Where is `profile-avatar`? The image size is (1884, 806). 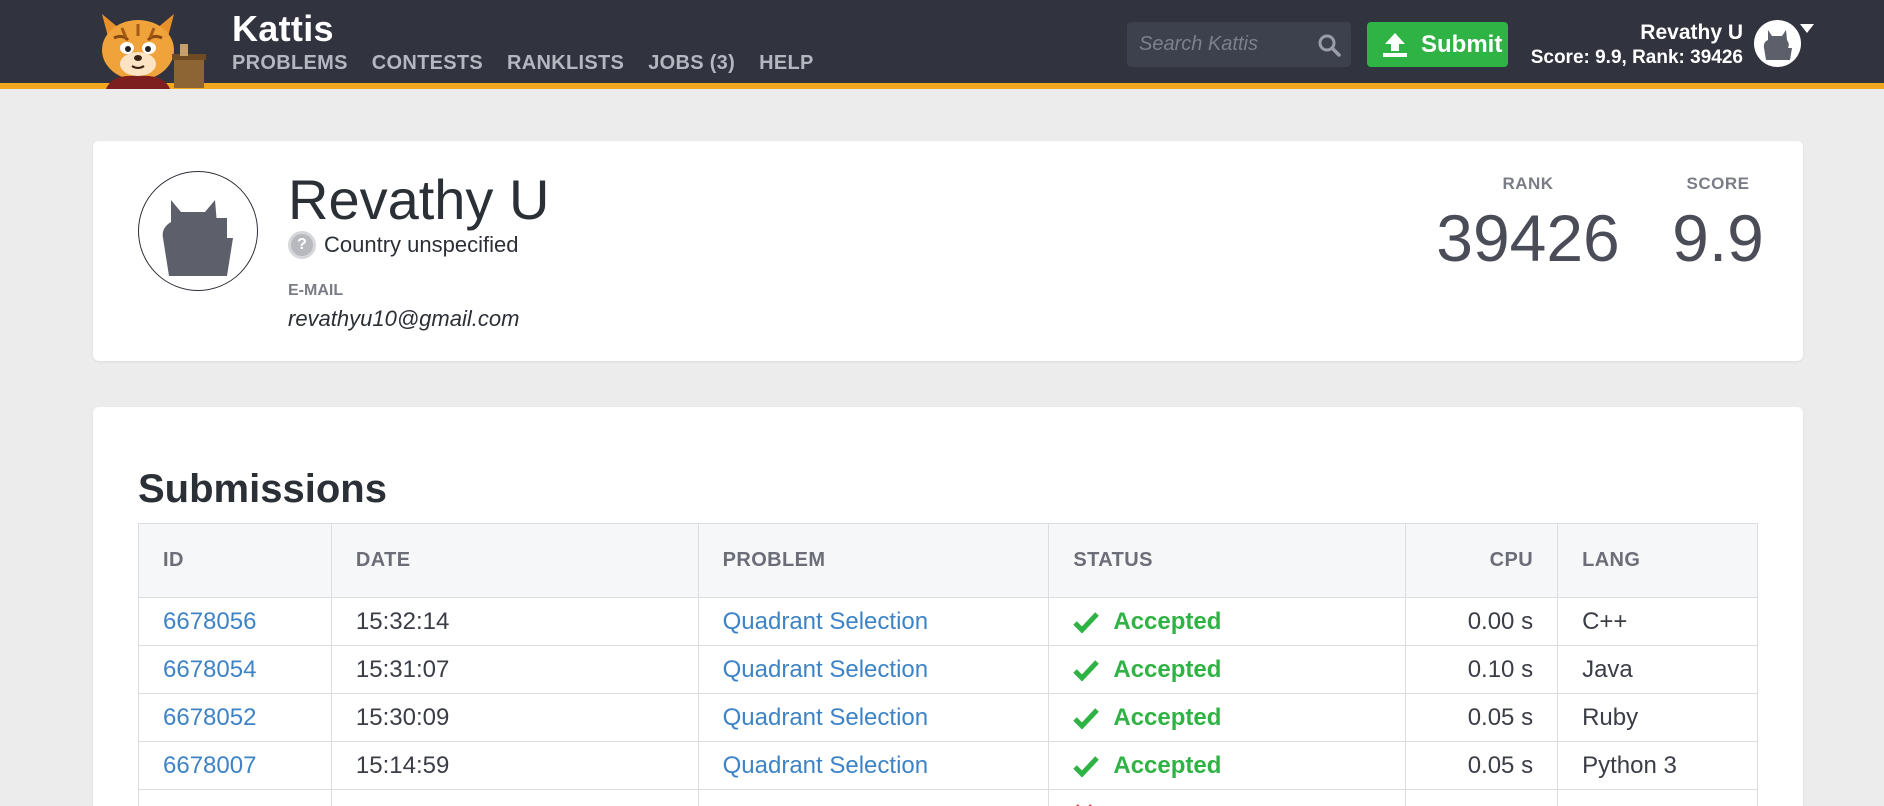 profile-avatar is located at coordinates (198, 231).